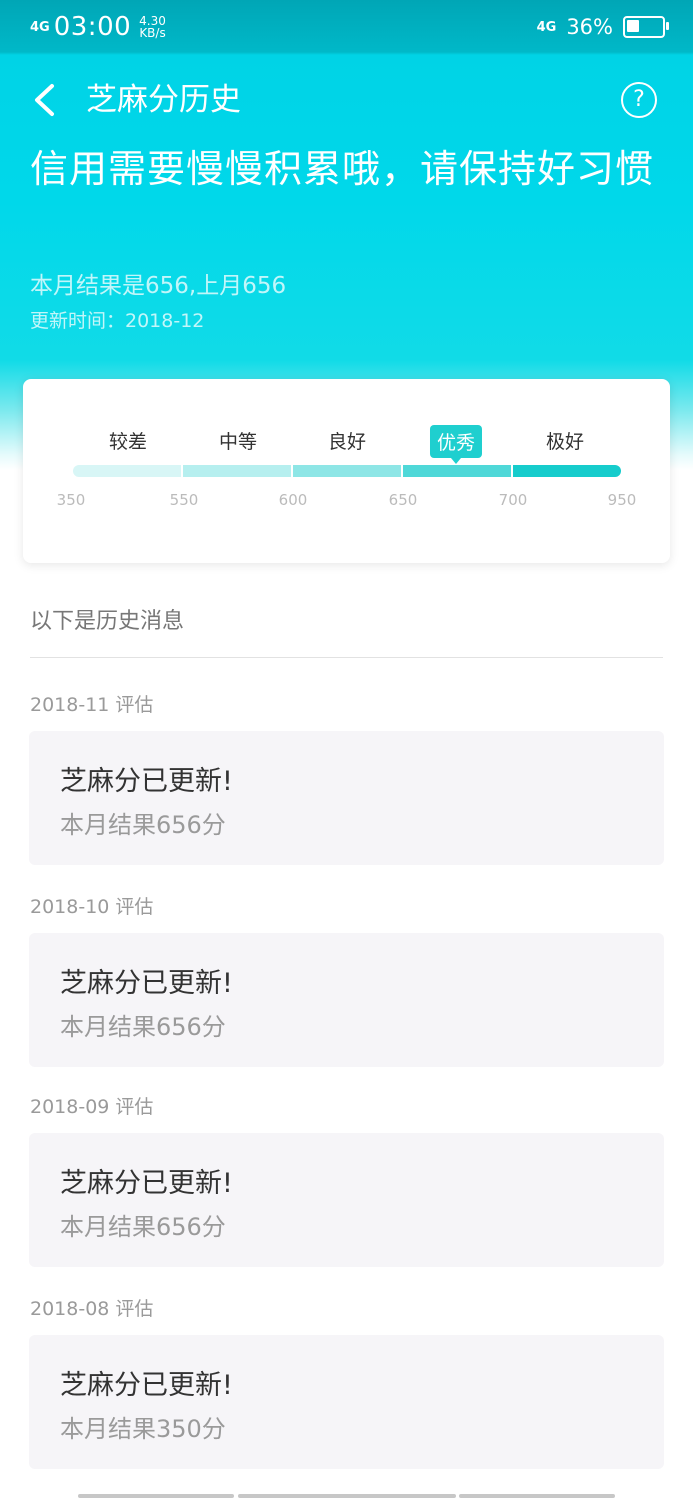  I want to click on divider, so click(346, 657).